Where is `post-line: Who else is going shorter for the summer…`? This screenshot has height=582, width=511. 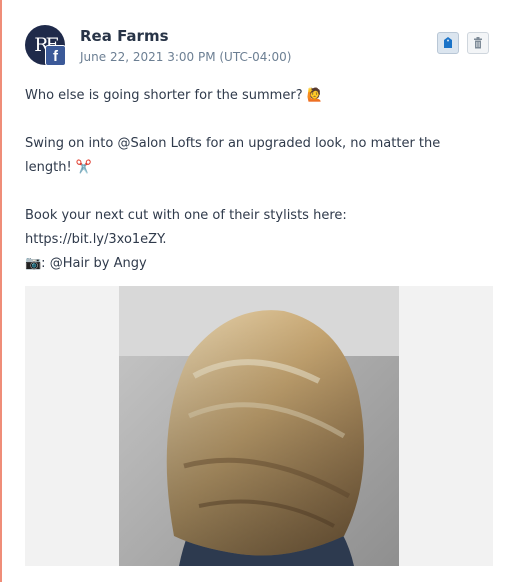
post-line: Who else is going shorter for the summer… is located at coordinates (174, 95).